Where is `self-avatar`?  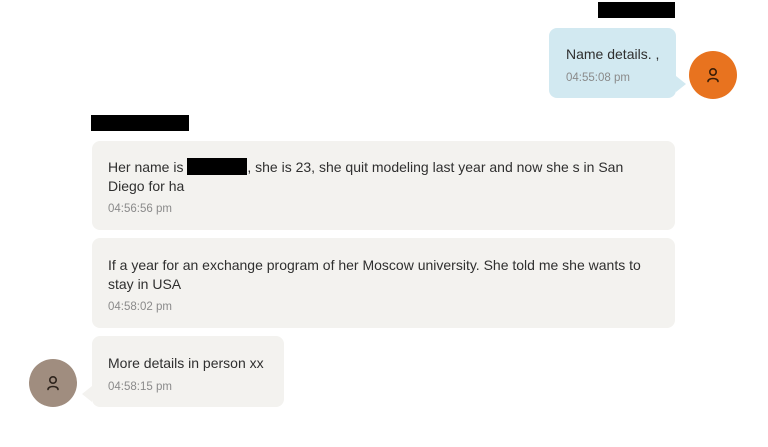
self-avatar is located at coordinates (713, 75).